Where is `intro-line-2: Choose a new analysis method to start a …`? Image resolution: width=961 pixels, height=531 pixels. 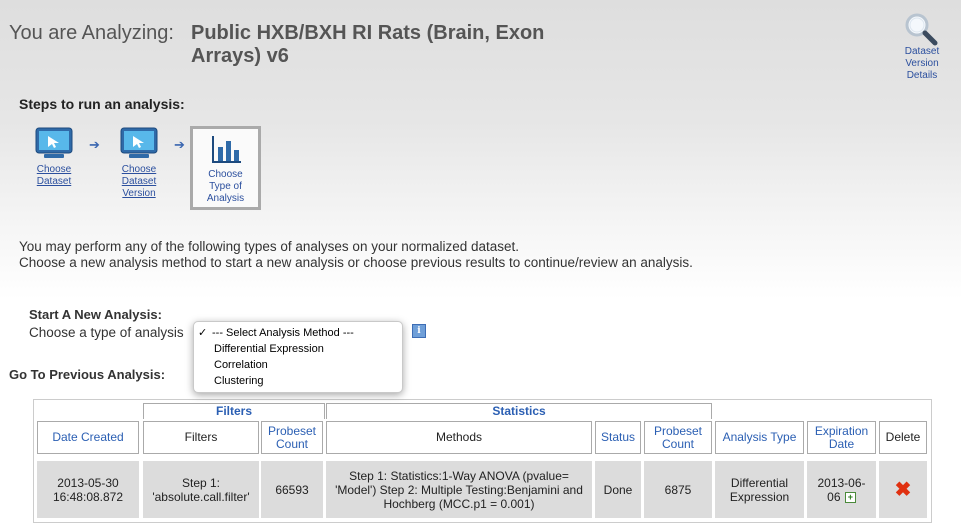 intro-line-2: Choose a new analysis method to start a … is located at coordinates (356, 262).